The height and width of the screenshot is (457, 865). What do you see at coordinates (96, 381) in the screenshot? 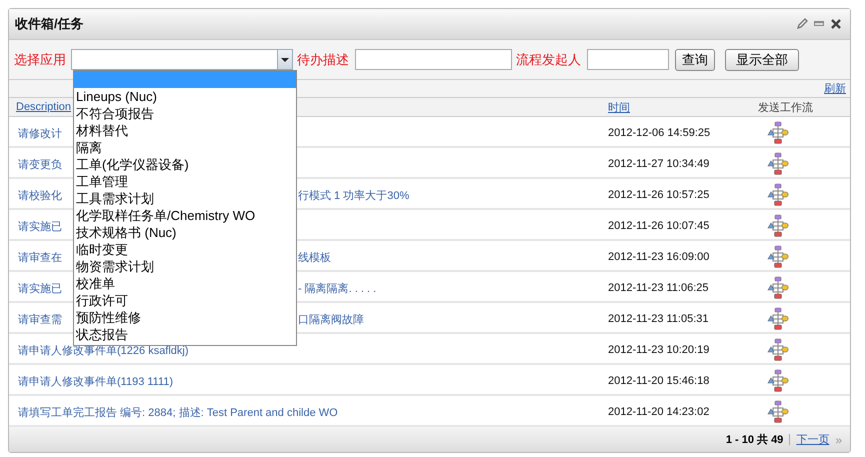
I see `task-link: 请申请人修改事件单(1193 1111)` at bounding box center [96, 381].